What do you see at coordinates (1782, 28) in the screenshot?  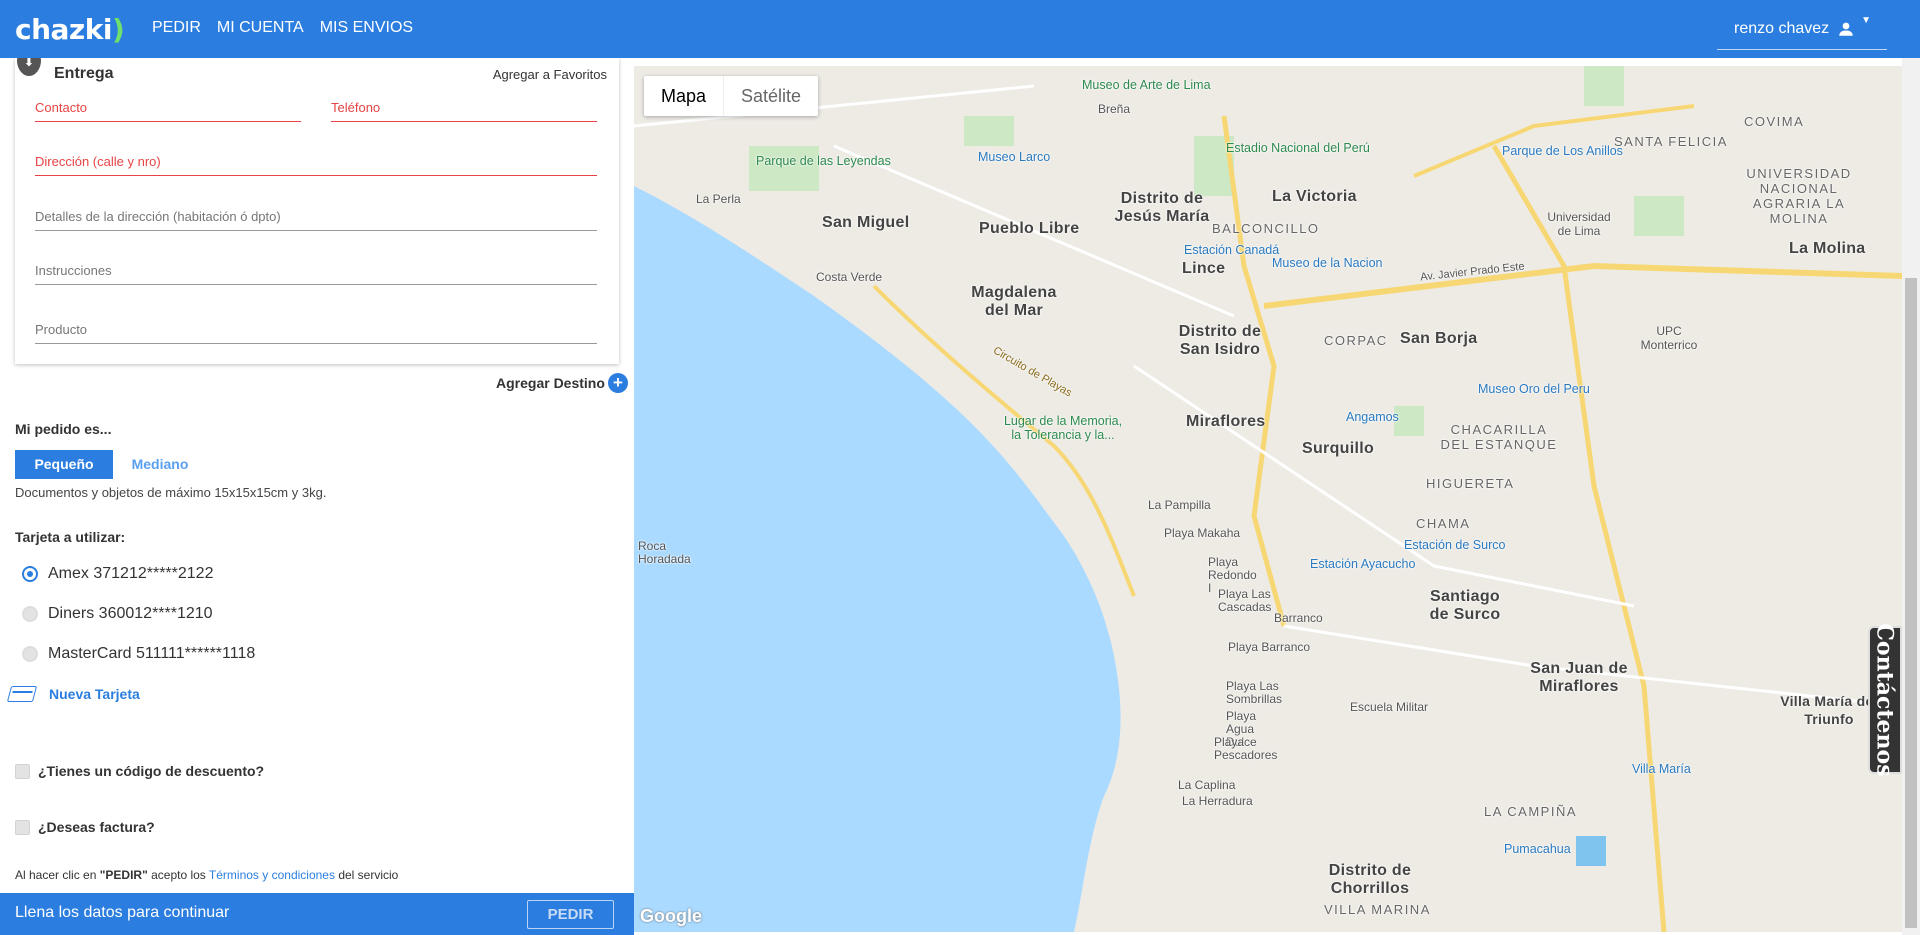 I see `user-name: renzo chavez` at bounding box center [1782, 28].